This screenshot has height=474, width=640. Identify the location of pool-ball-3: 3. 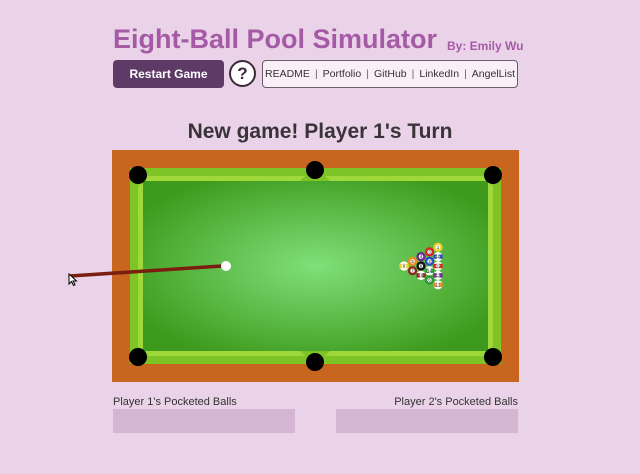
(429, 252).